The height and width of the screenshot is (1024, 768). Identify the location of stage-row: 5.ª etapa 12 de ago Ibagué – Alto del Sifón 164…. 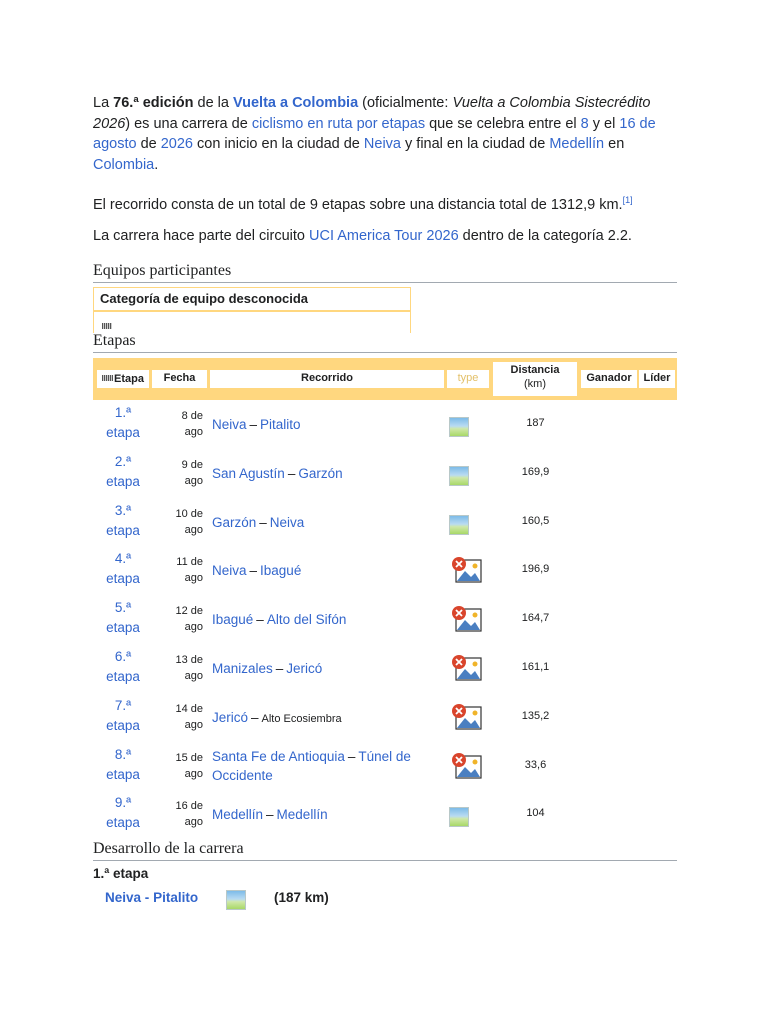
(385, 619).